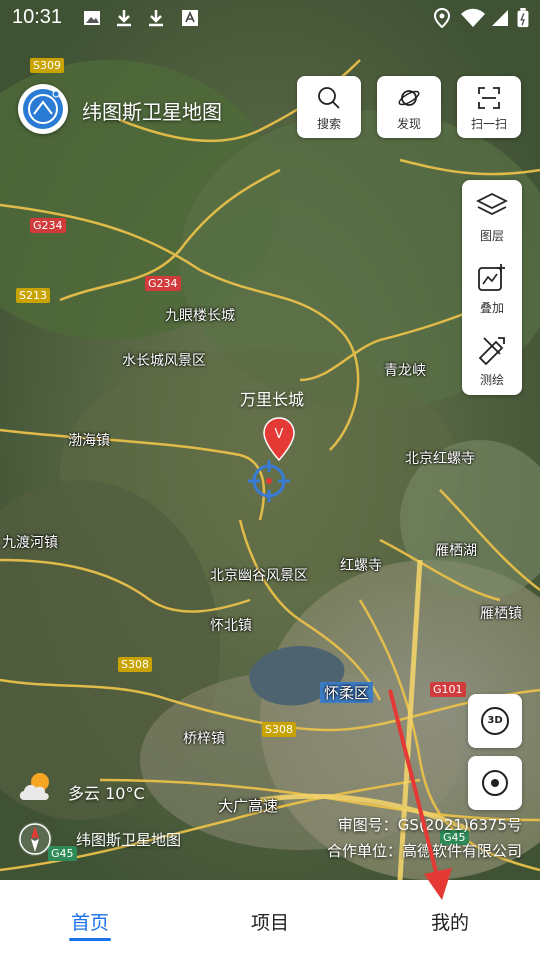 The image size is (540, 960). I want to click on layers-icon, so click(492, 204).